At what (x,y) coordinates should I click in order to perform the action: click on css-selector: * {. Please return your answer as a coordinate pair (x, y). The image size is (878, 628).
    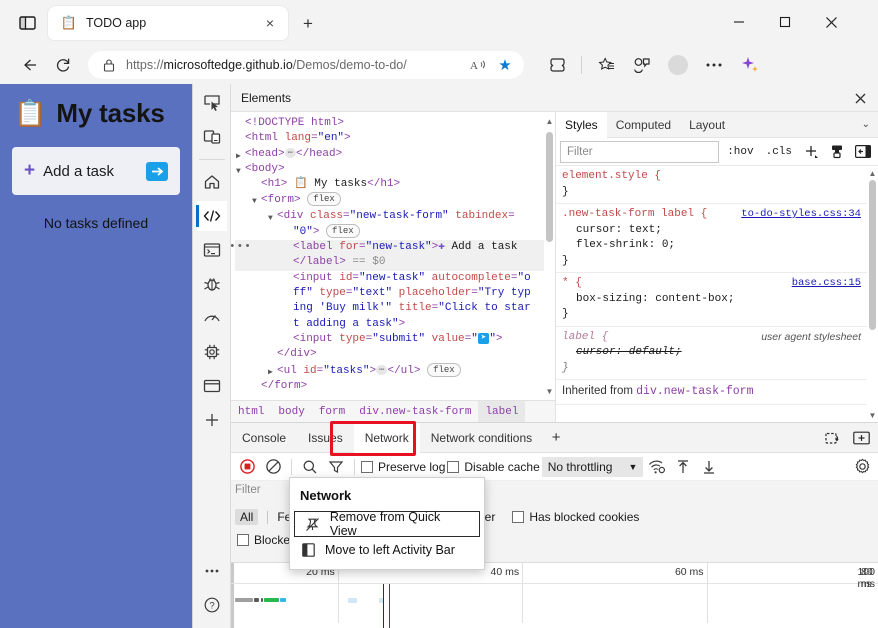
    Looking at the image, I should click on (572, 283).